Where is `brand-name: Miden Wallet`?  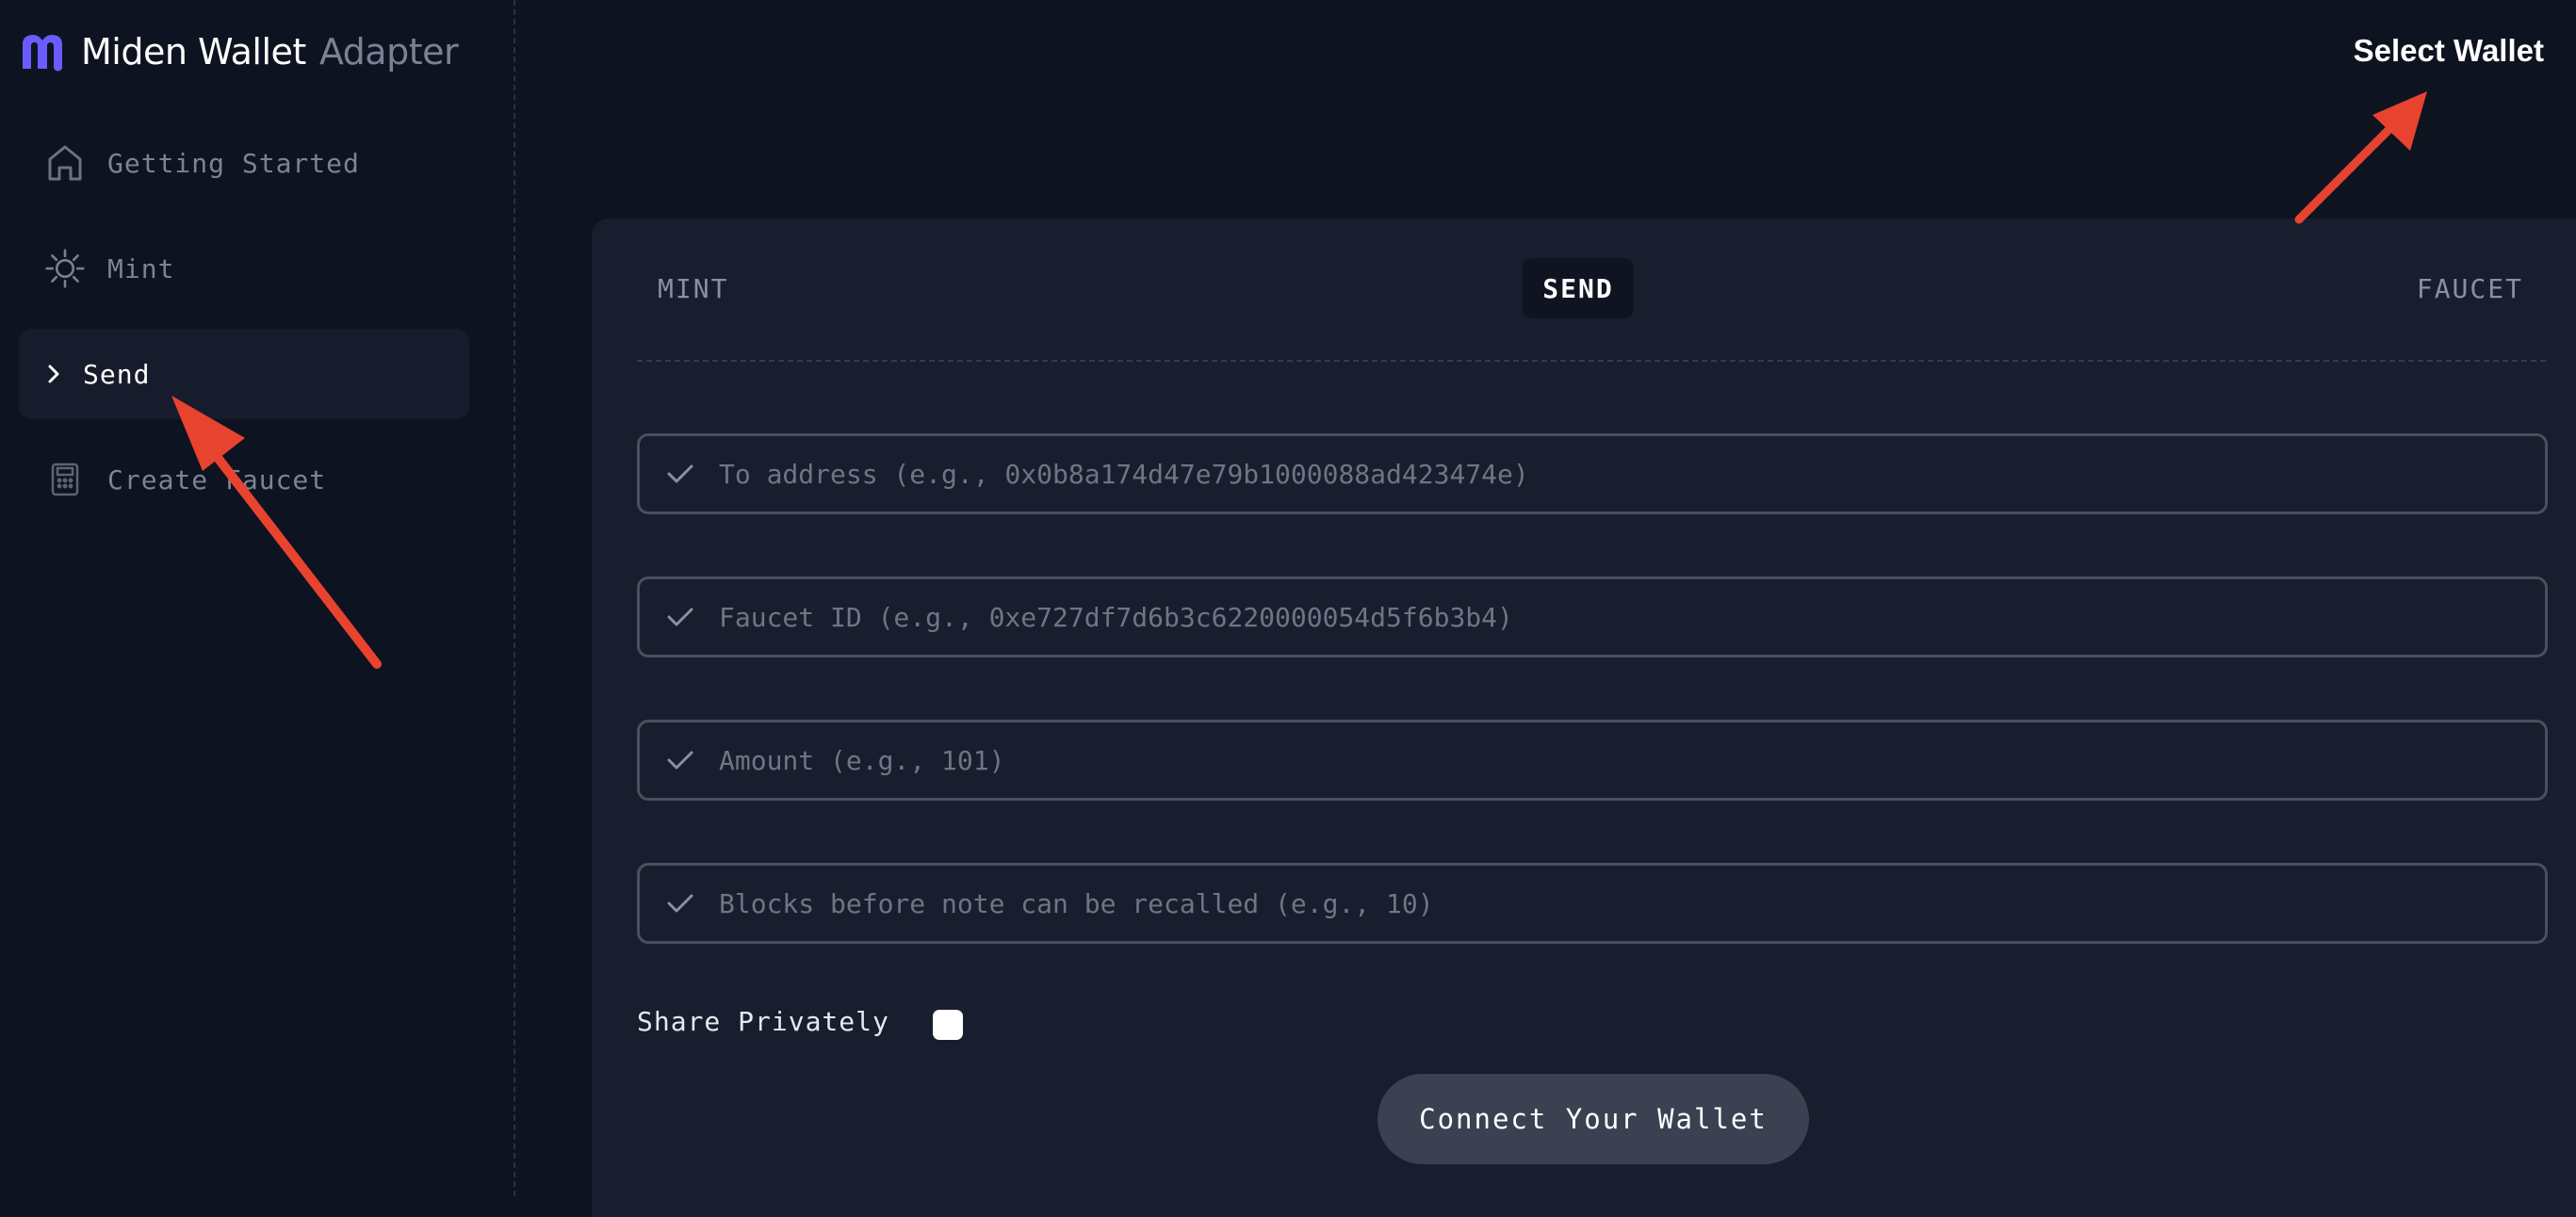 brand-name: Miden Wallet is located at coordinates (193, 52).